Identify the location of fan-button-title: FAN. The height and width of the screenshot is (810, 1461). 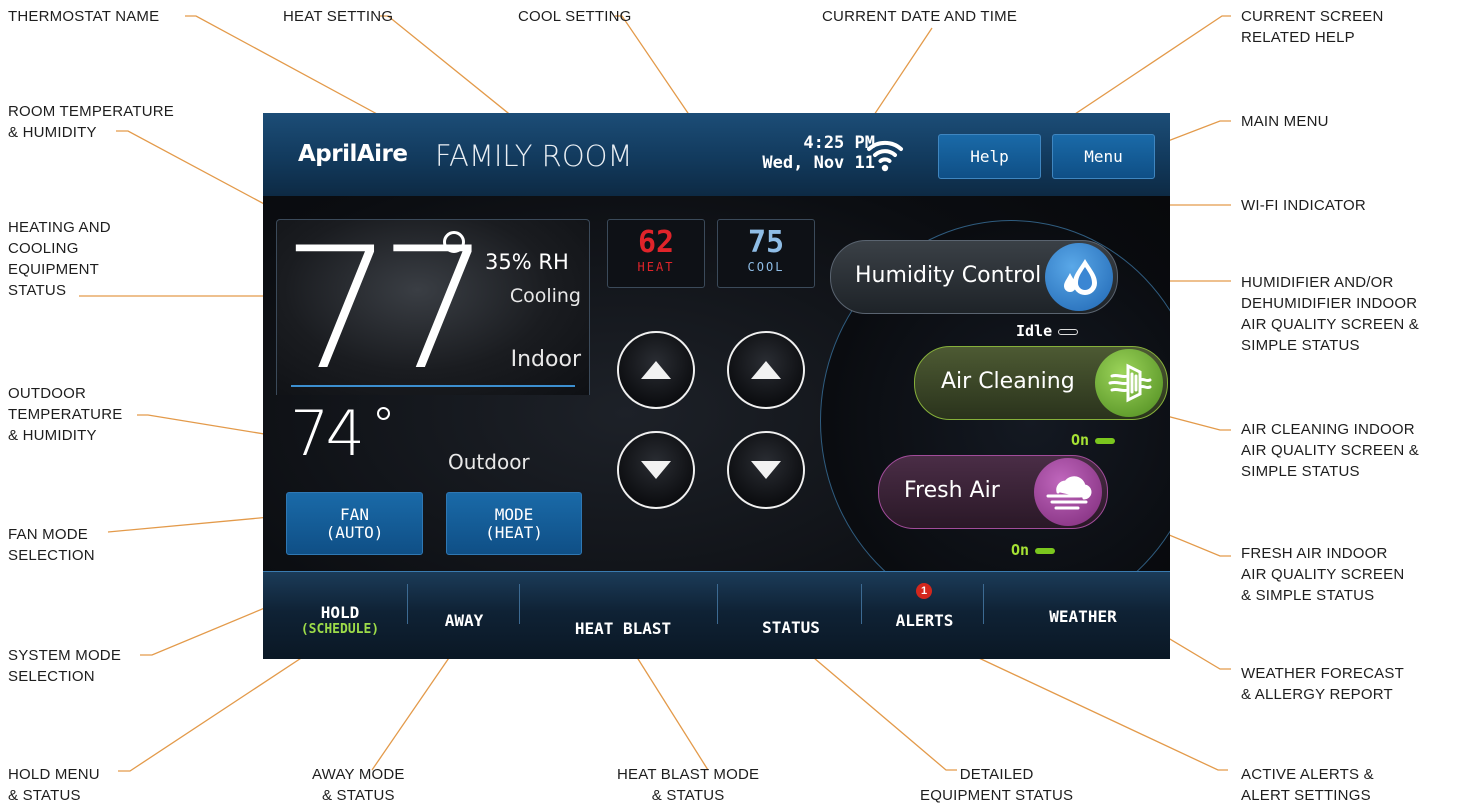
(354, 514).